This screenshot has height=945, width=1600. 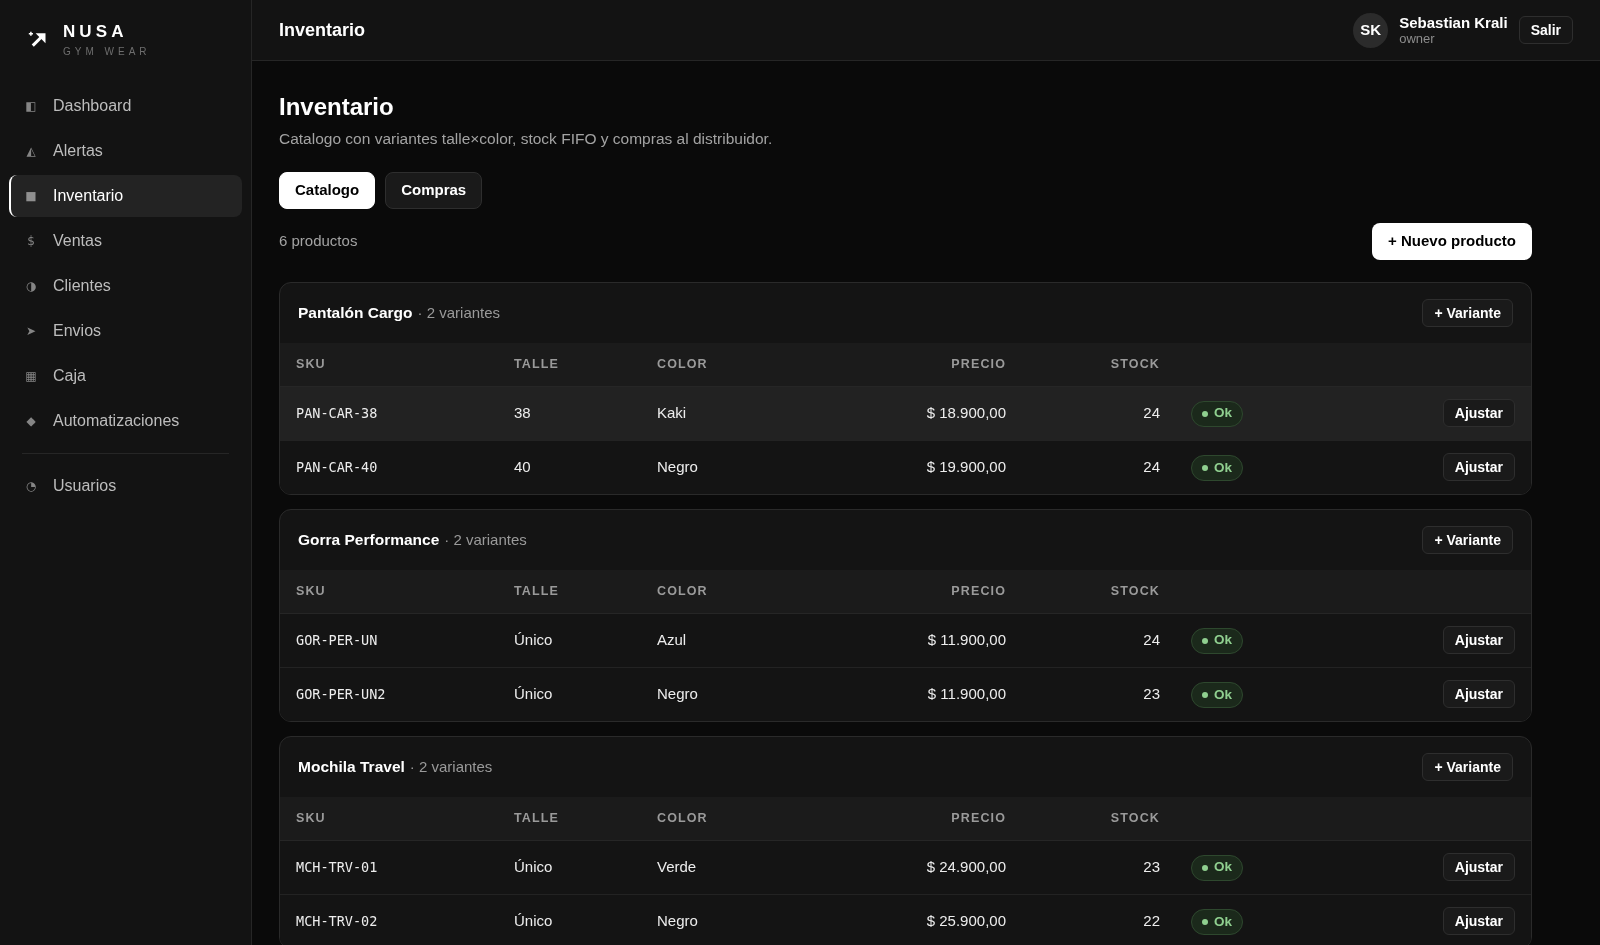 What do you see at coordinates (31, 486) in the screenshot?
I see `pie-icon: ◔` at bounding box center [31, 486].